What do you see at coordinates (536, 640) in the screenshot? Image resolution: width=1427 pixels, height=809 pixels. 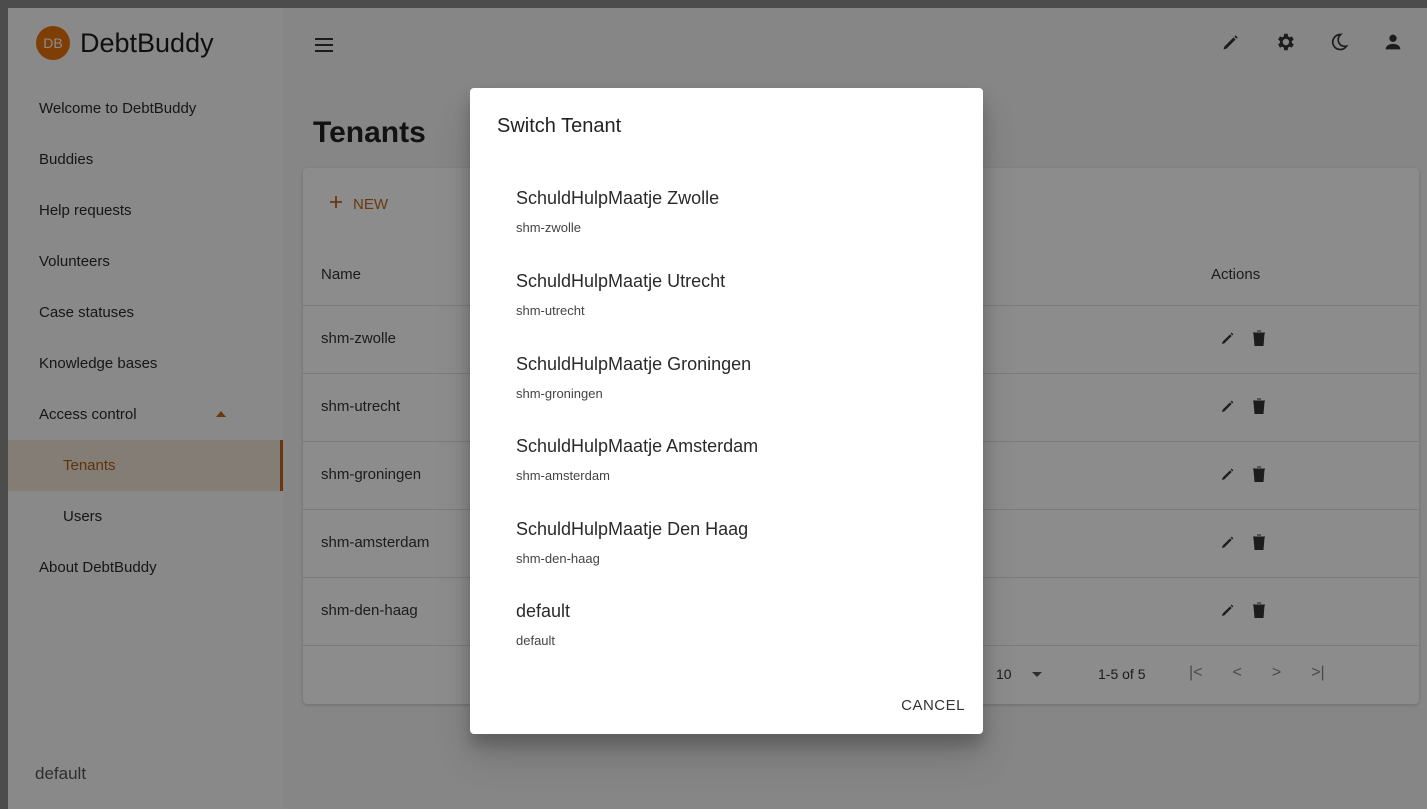 I see `tenant-id: default` at bounding box center [536, 640].